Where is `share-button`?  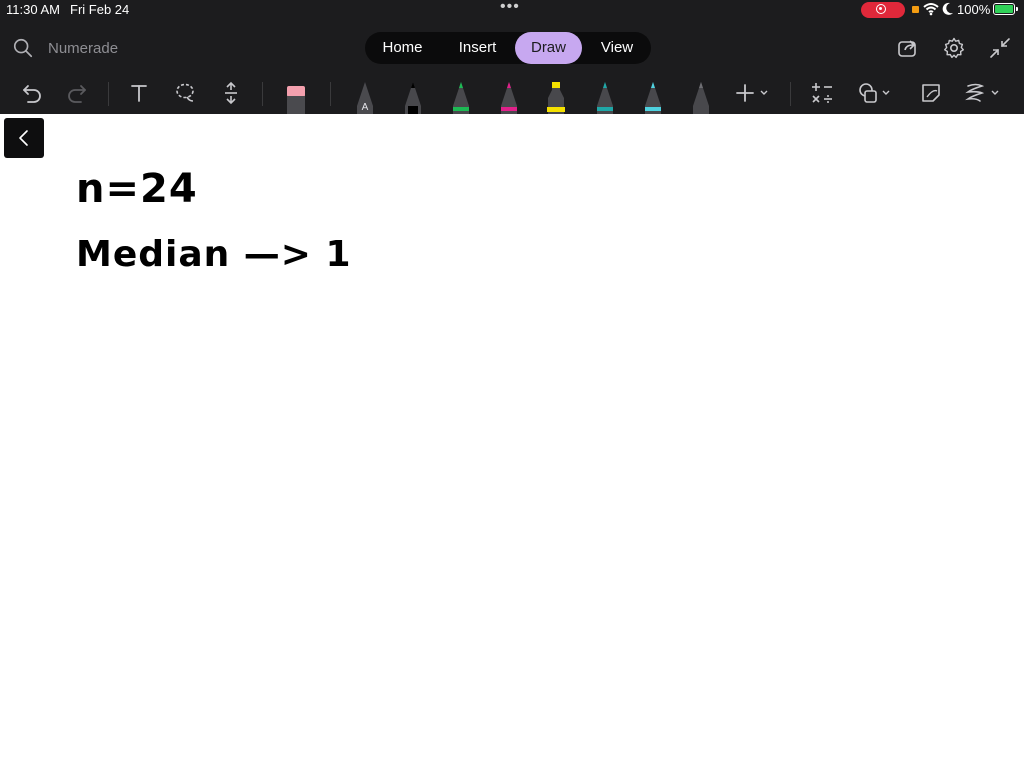 share-button is located at coordinates (908, 48).